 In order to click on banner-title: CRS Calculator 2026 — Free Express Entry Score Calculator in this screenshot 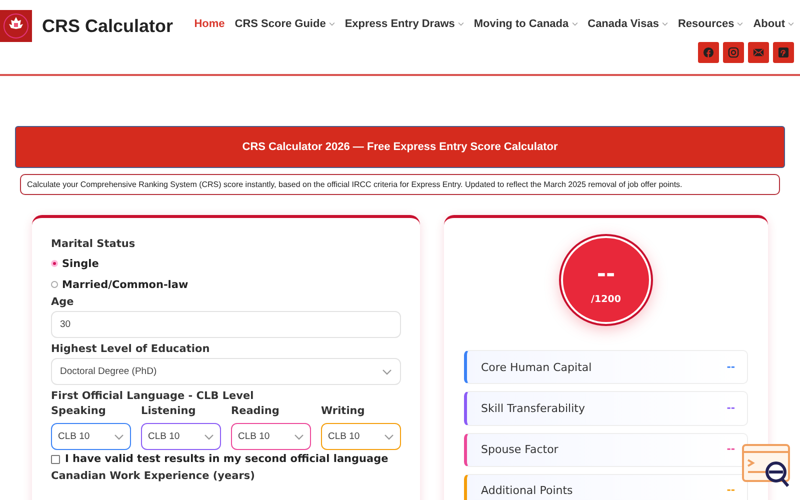, I will do `click(400, 147)`.